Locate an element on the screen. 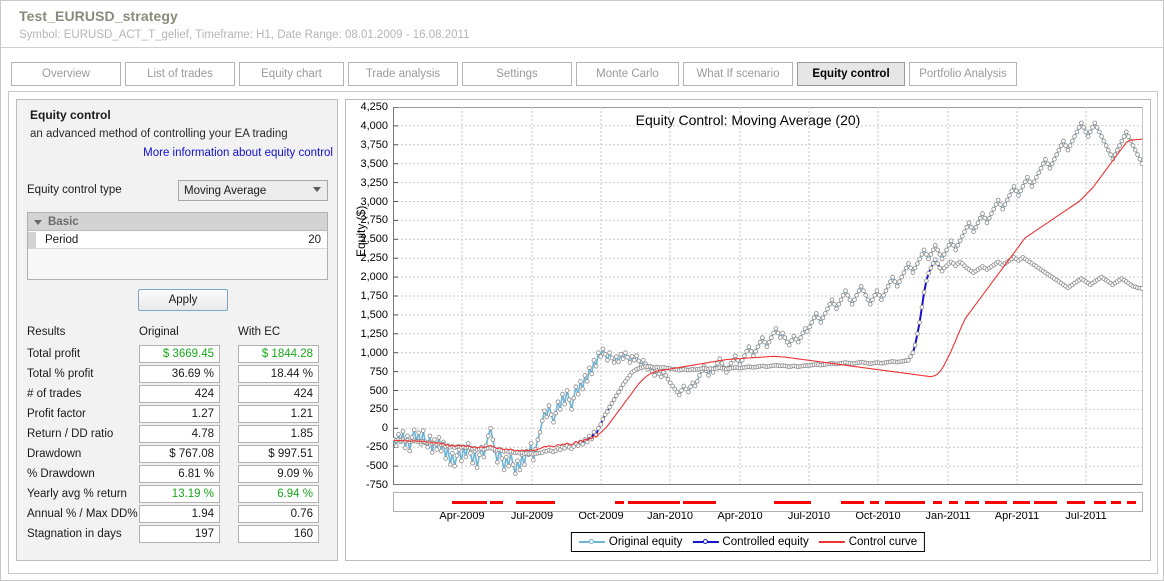 This screenshot has height=581, width=1164. equity-control-type-value: Moving Average is located at coordinates (225, 190).